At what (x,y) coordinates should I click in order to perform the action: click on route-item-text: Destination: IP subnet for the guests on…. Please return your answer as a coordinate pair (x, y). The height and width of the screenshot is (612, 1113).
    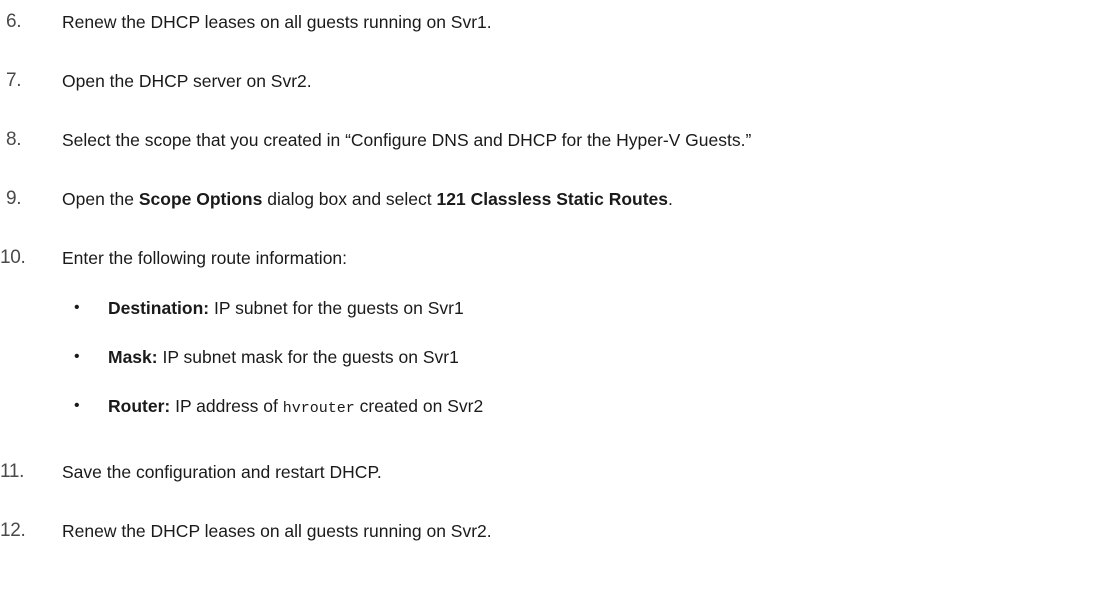
    Looking at the image, I should click on (286, 308).